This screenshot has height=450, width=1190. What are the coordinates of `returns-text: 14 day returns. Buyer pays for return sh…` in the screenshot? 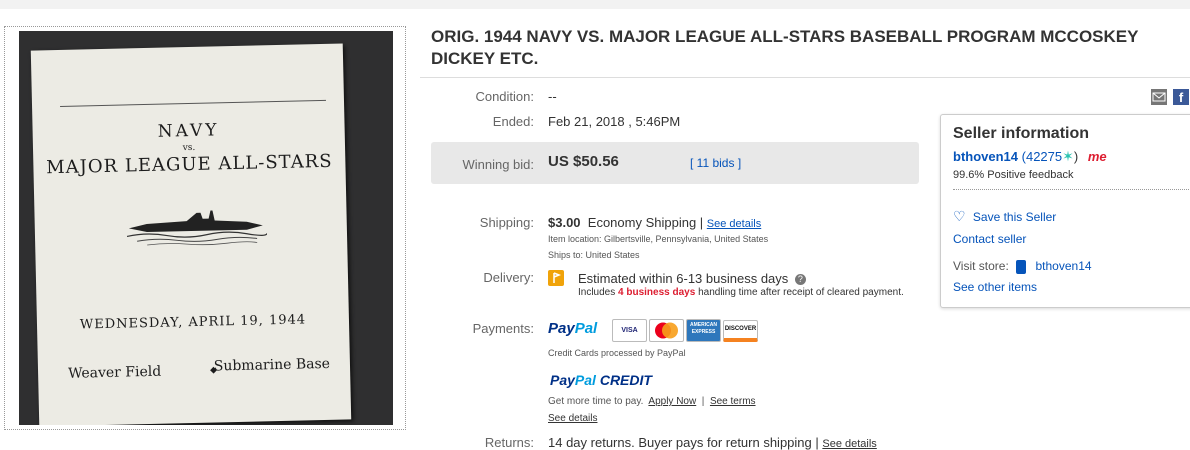 It's located at (683, 442).